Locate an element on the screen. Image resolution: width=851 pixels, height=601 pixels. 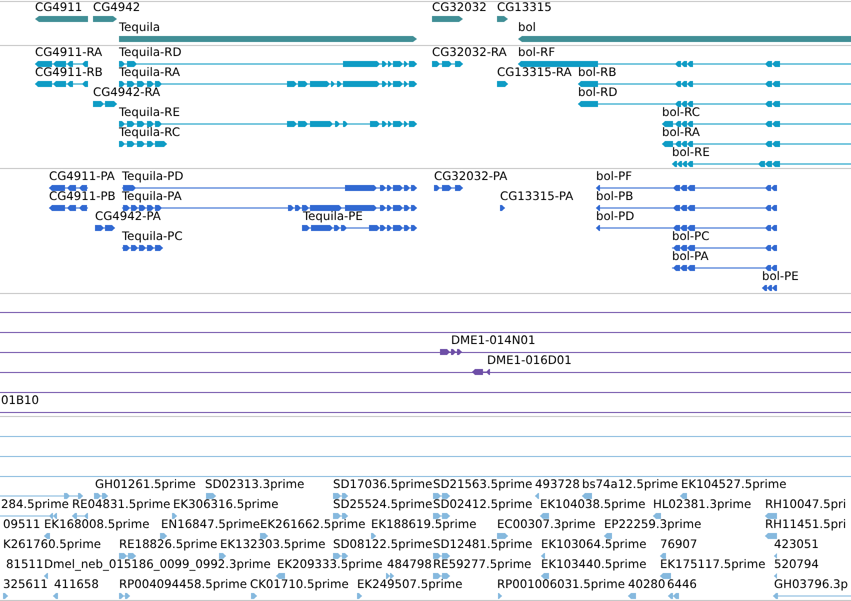
feature-label: 01B10 is located at coordinates (20, 400).